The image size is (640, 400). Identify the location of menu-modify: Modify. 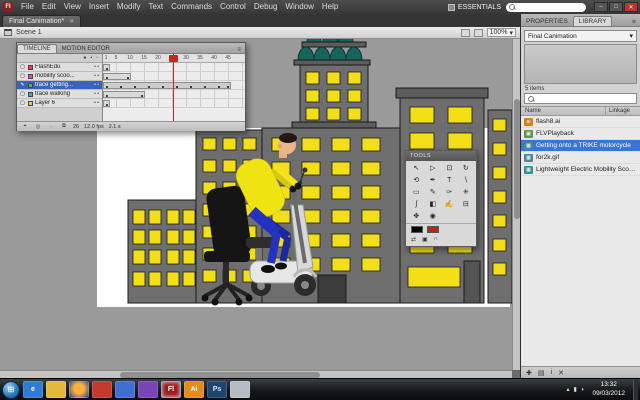
(129, 7).